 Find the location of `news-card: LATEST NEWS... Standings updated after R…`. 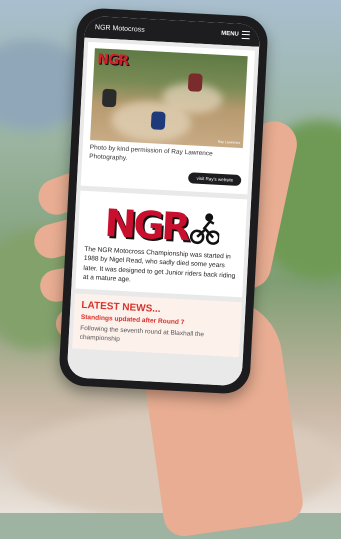

news-card: LATEST NEWS... Standings updated after R… is located at coordinates (157, 325).